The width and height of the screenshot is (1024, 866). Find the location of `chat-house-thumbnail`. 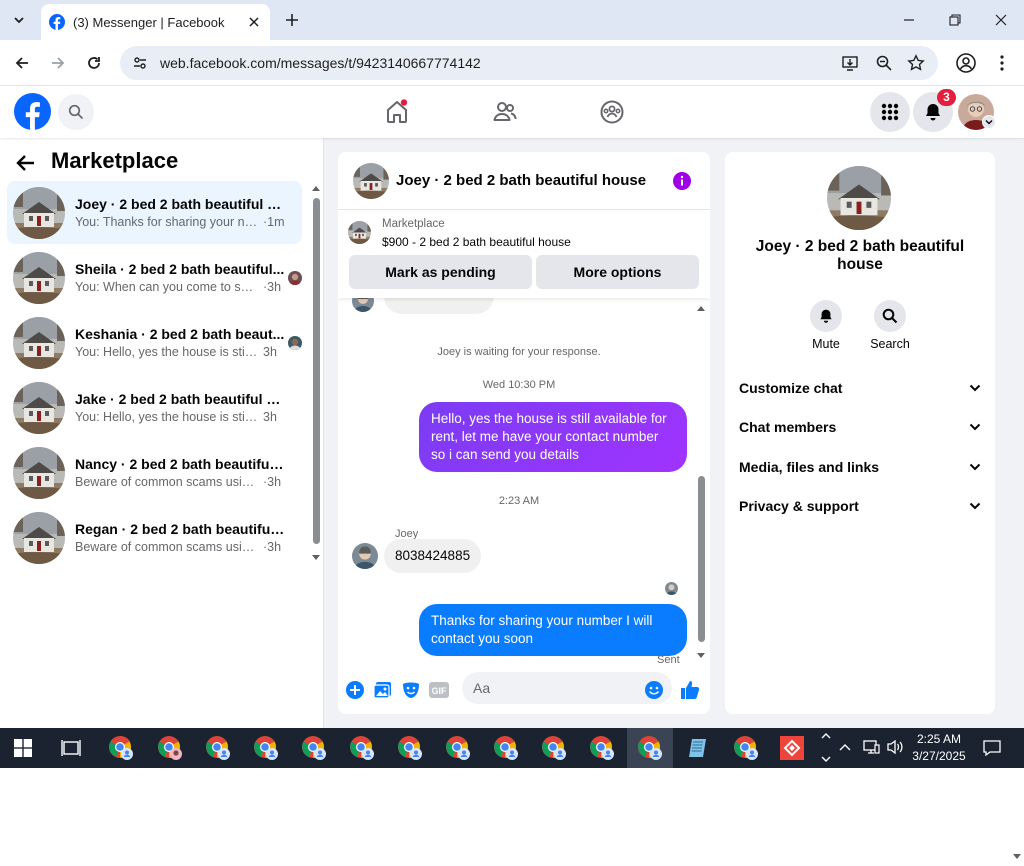

chat-house-thumbnail is located at coordinates (371, 181).